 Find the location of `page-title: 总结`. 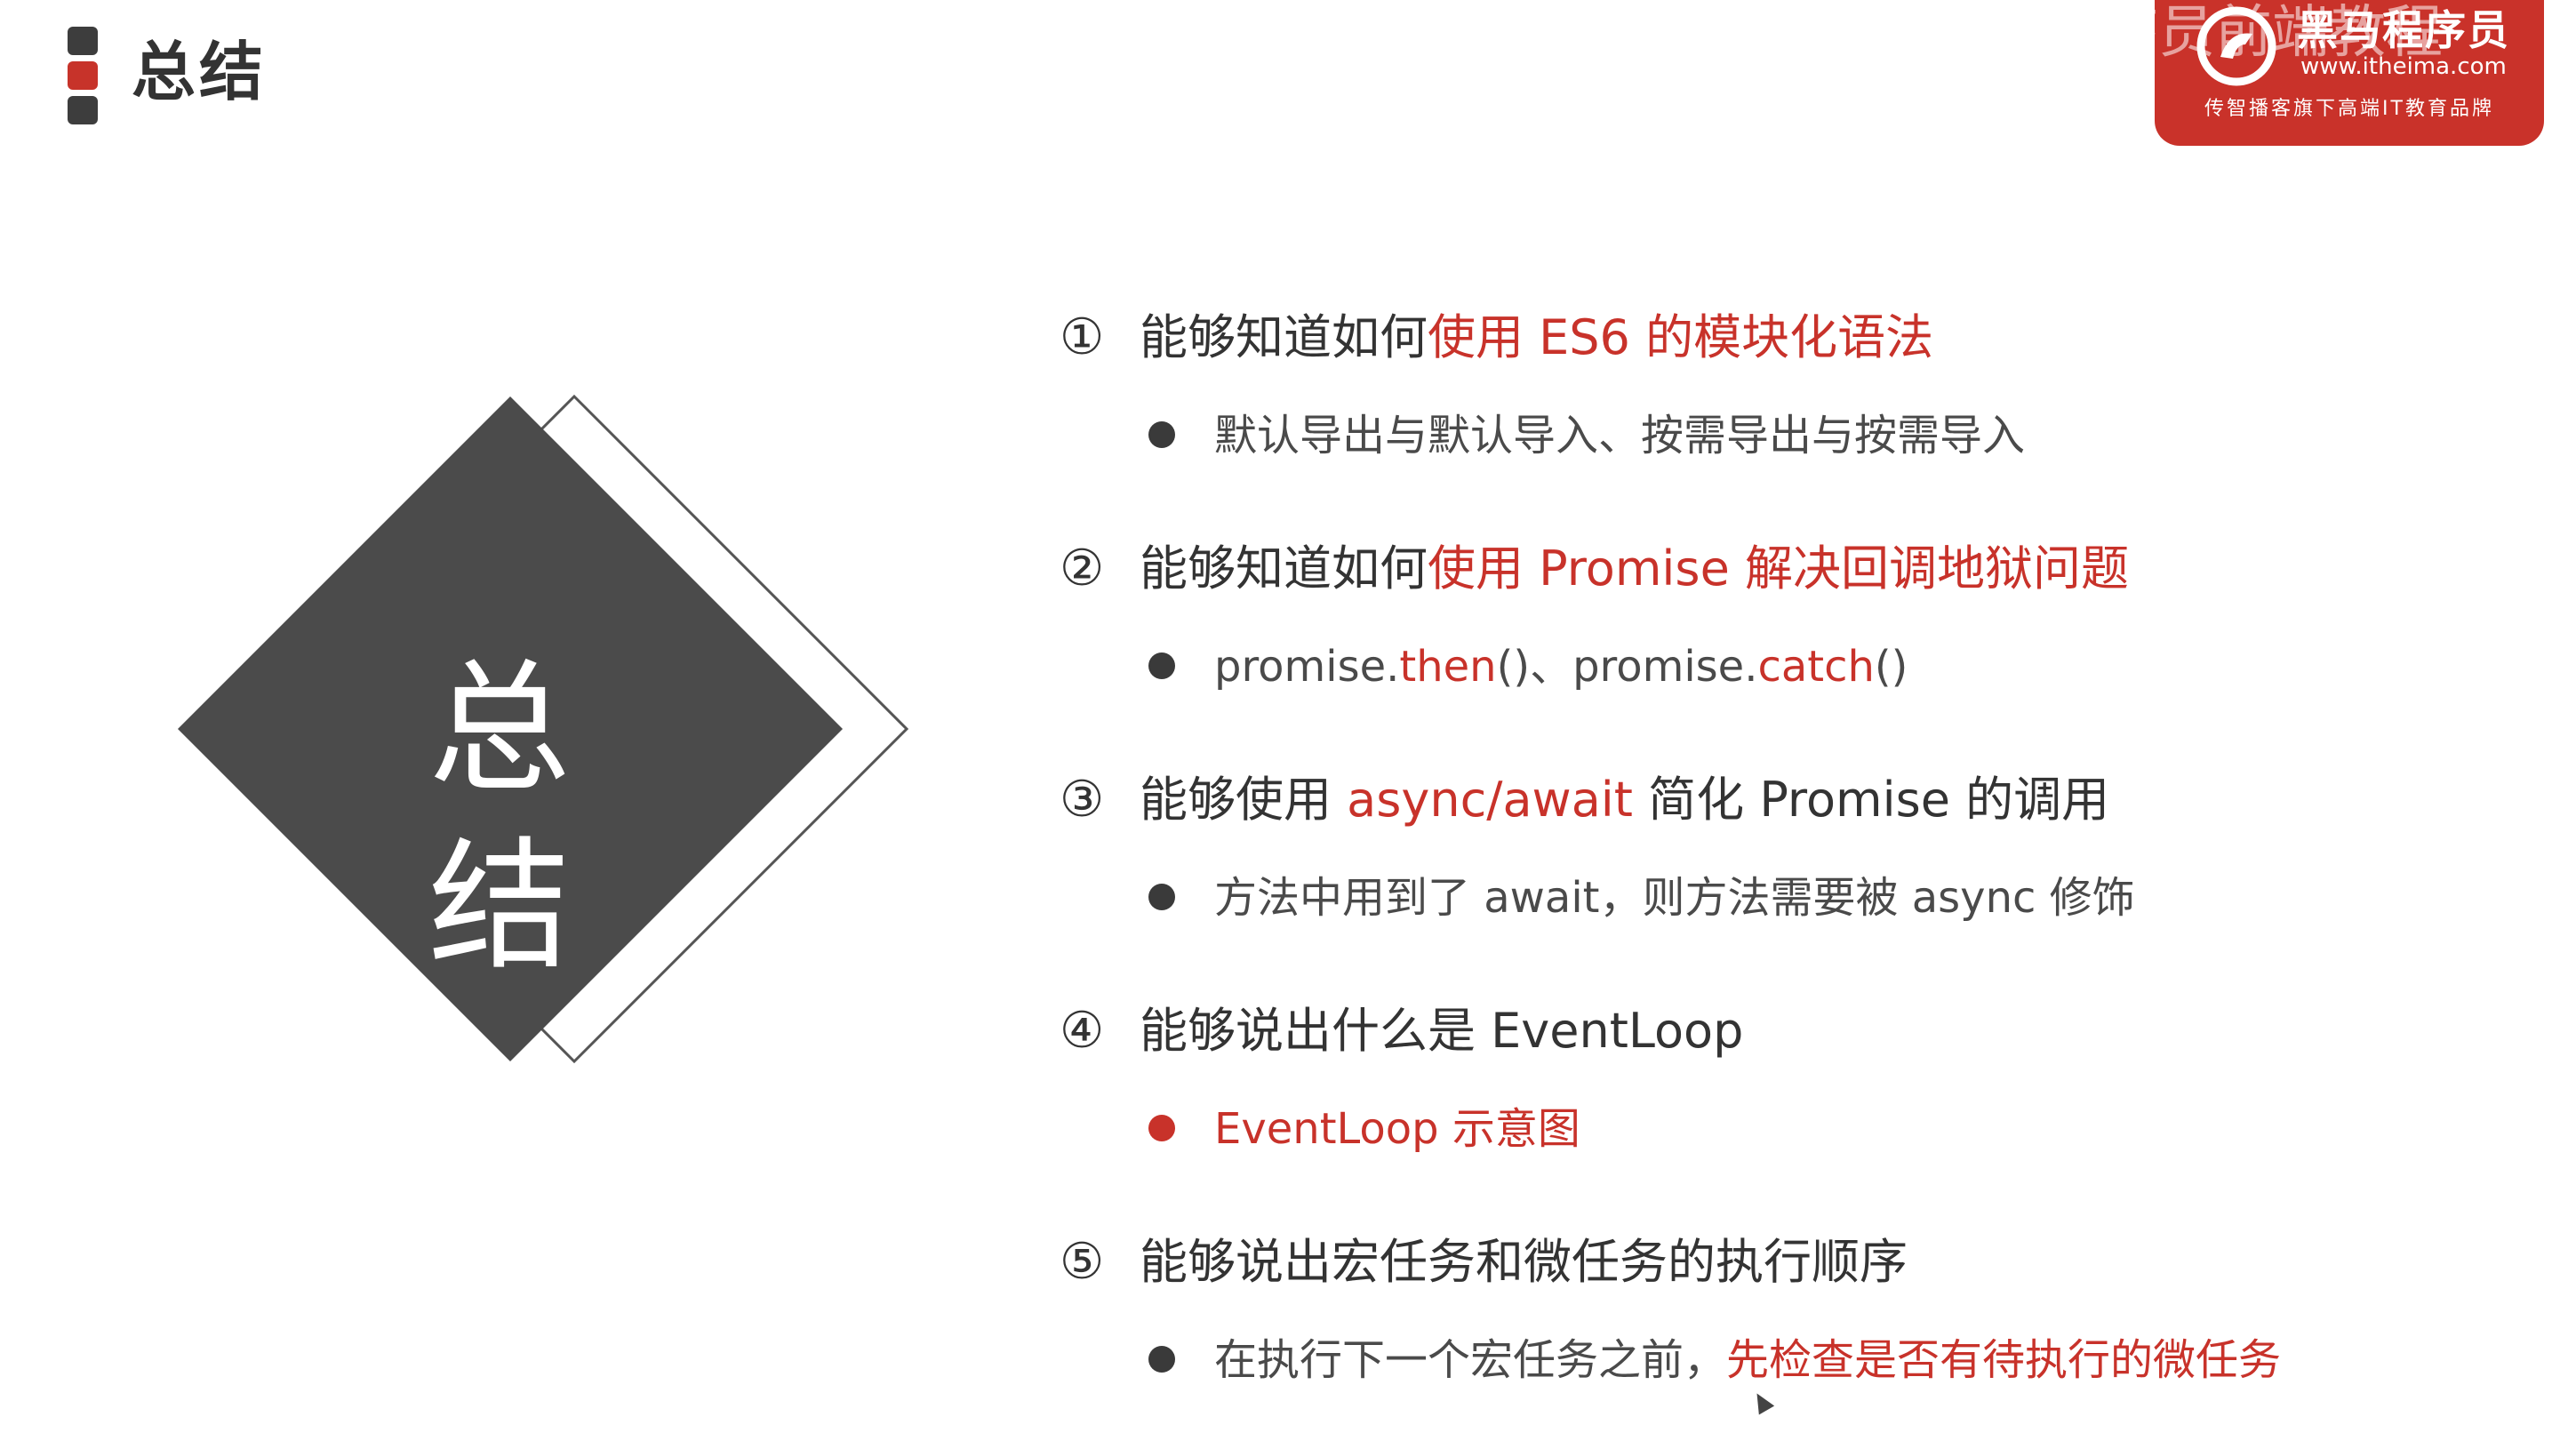

page-title: 总结 is located at coordinates (200, 72).